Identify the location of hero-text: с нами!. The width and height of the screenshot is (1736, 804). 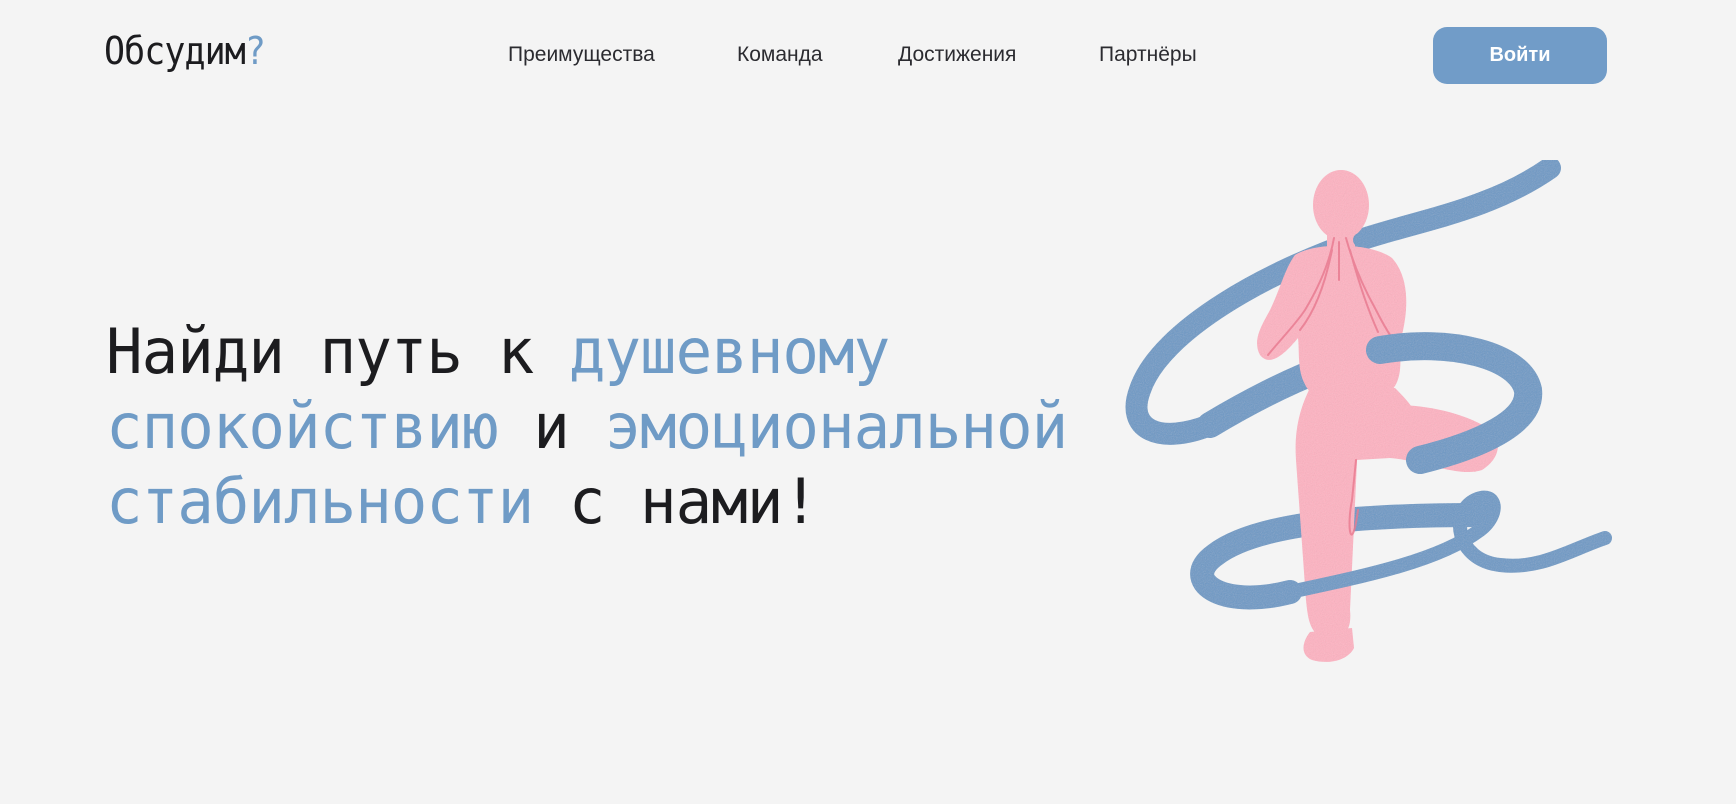
(676, 501).